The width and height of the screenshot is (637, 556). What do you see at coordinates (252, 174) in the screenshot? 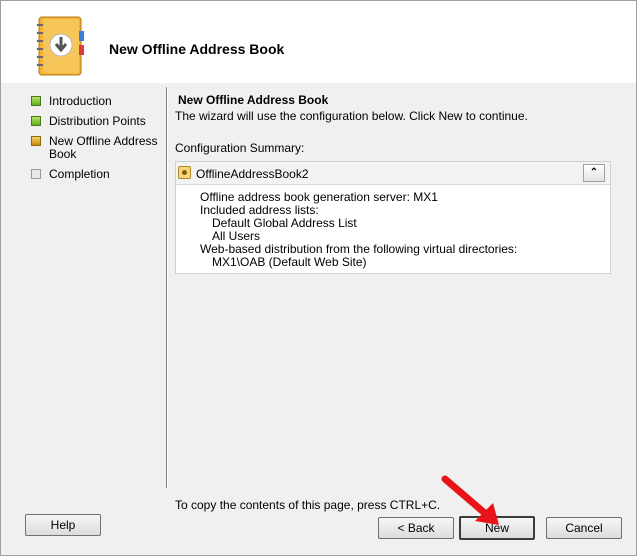
I see `summary-item-name: OfflineAddressBook2` at bounding box center [252, 174].